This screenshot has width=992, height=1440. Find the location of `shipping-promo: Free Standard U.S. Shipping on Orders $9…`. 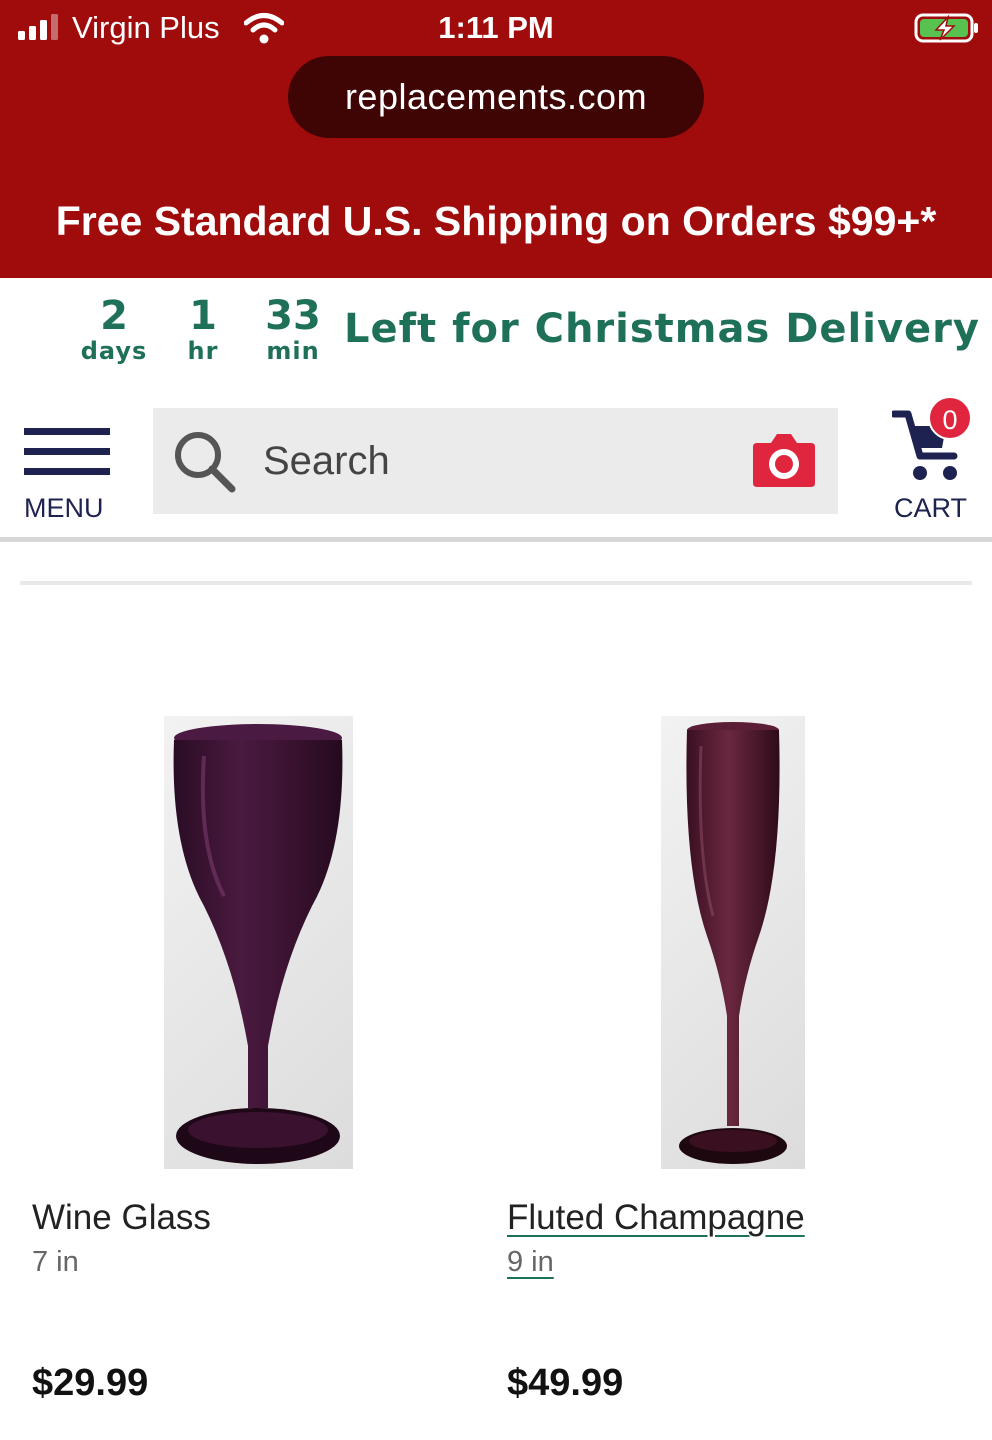

shipping-promo: Free Standard U.S. Shipping on Orders $9… is located at coordinates (496, 221).